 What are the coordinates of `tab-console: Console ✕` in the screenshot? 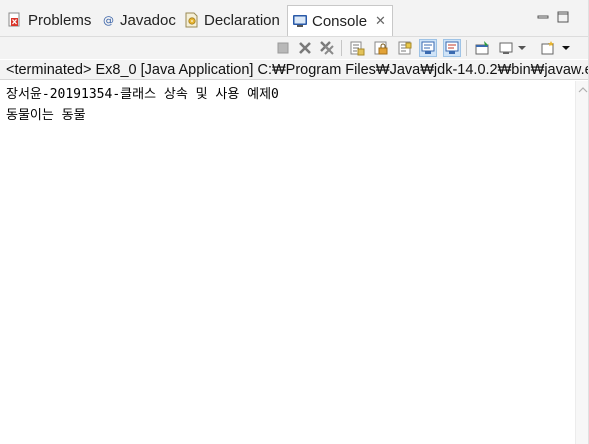 It's located at (340, 20).